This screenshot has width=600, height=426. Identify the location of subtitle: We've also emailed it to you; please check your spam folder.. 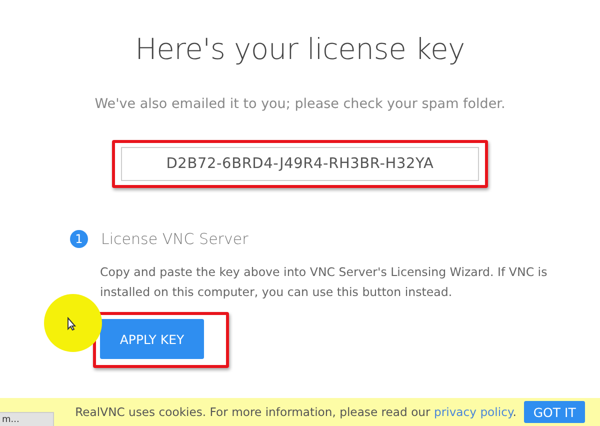
(300, 104).